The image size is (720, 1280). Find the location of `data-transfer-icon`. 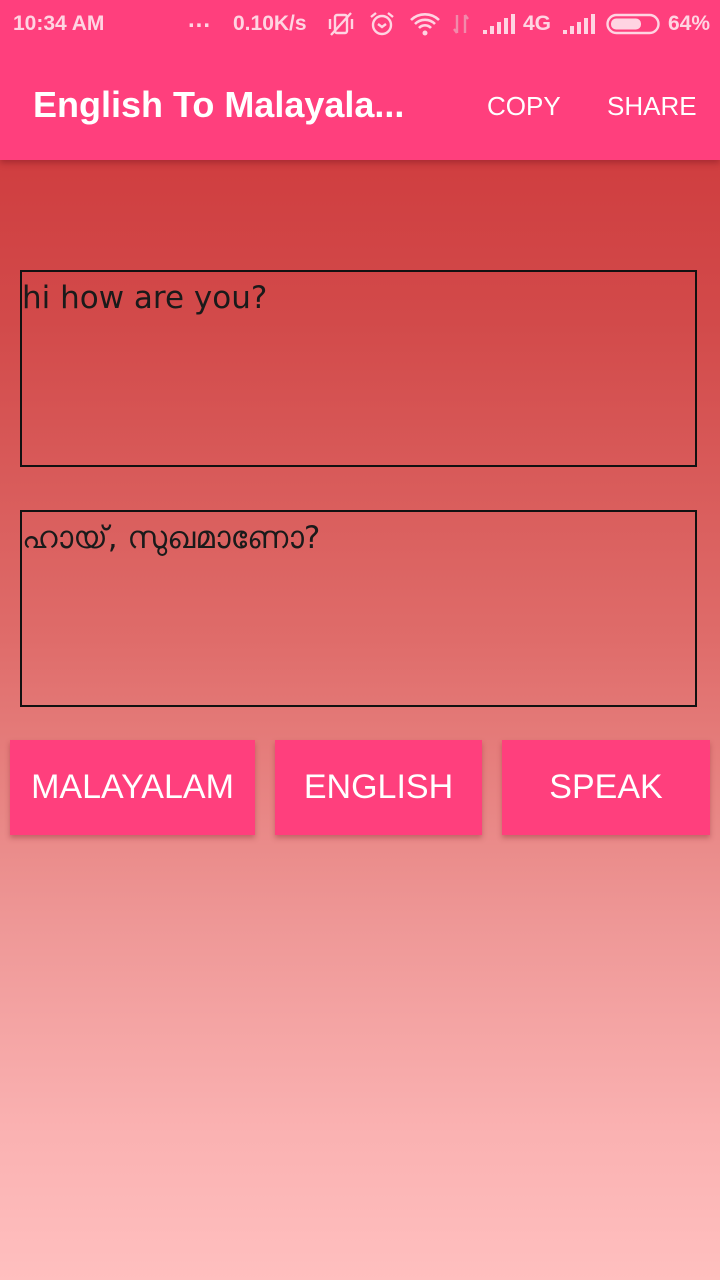

data-transfer-icon is located at coordinates (461, 27).